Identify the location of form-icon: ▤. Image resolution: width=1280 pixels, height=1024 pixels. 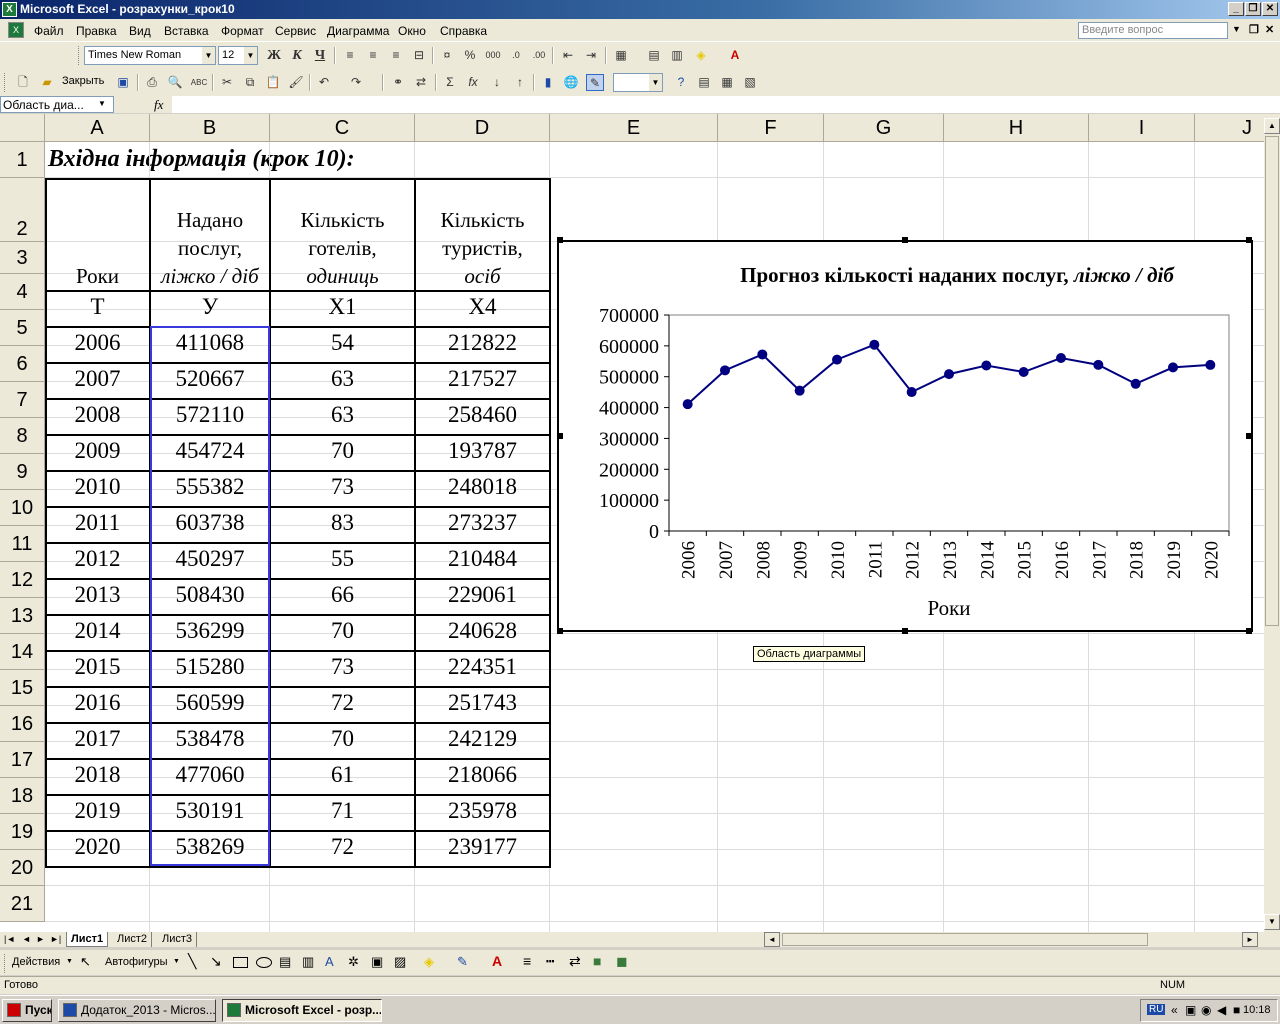
(704, 82).